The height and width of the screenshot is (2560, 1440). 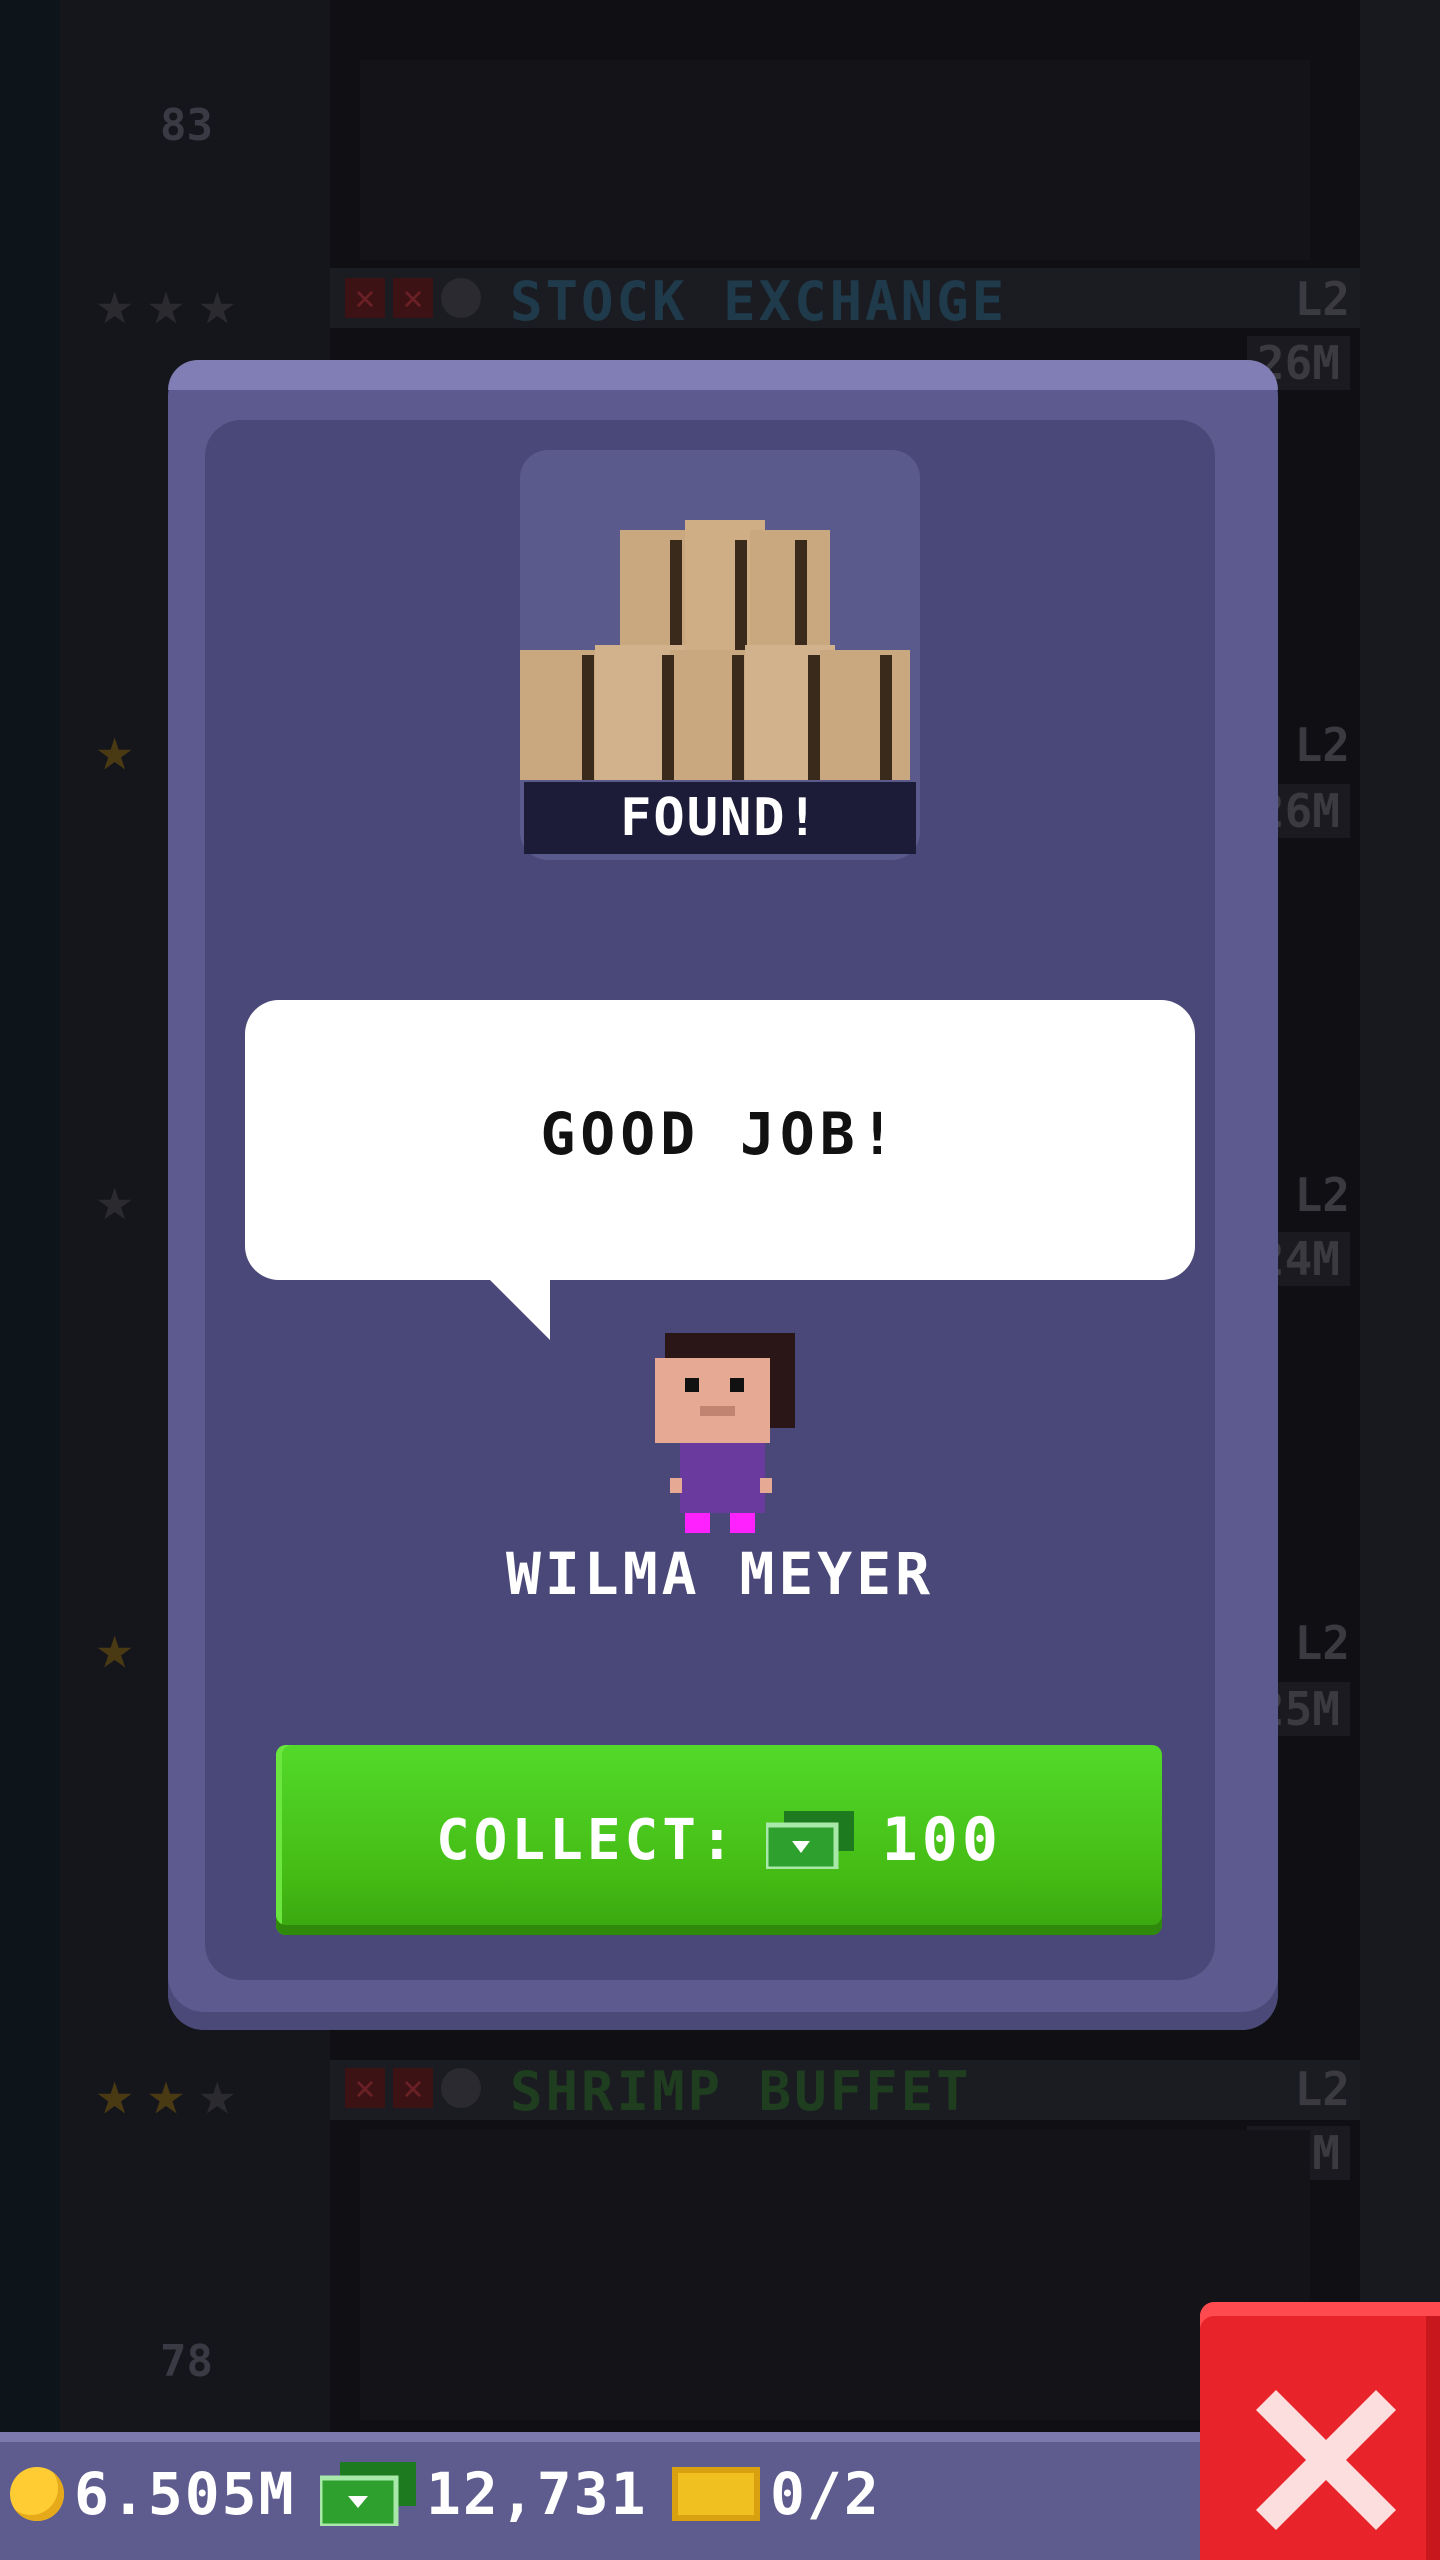 What do you see at coordinates (716, 2494) in the screenshot?
I see `ticket-icon` at bounding box center [716, 2494].